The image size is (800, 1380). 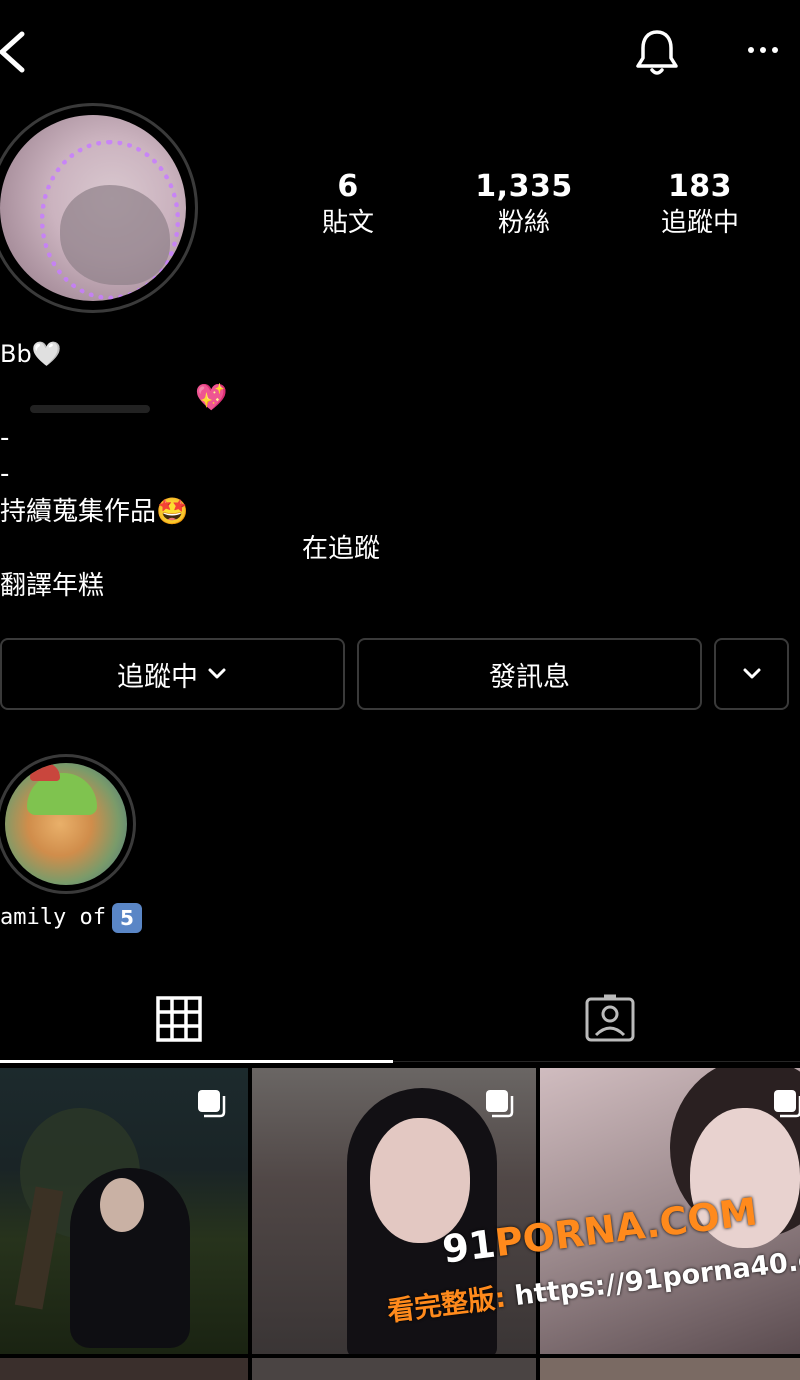 I want to click on suggestions-toggle-button, so click(x=751, y=674).